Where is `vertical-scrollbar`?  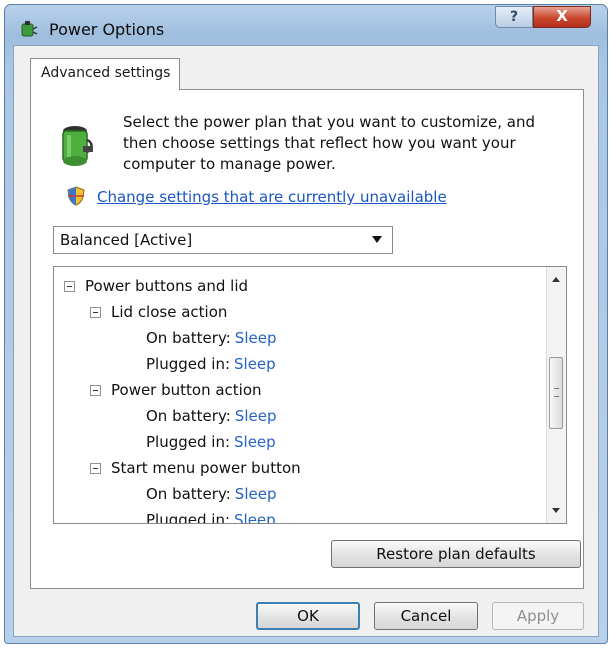 vertical-scrollbar is located at coordinates (556, 395).